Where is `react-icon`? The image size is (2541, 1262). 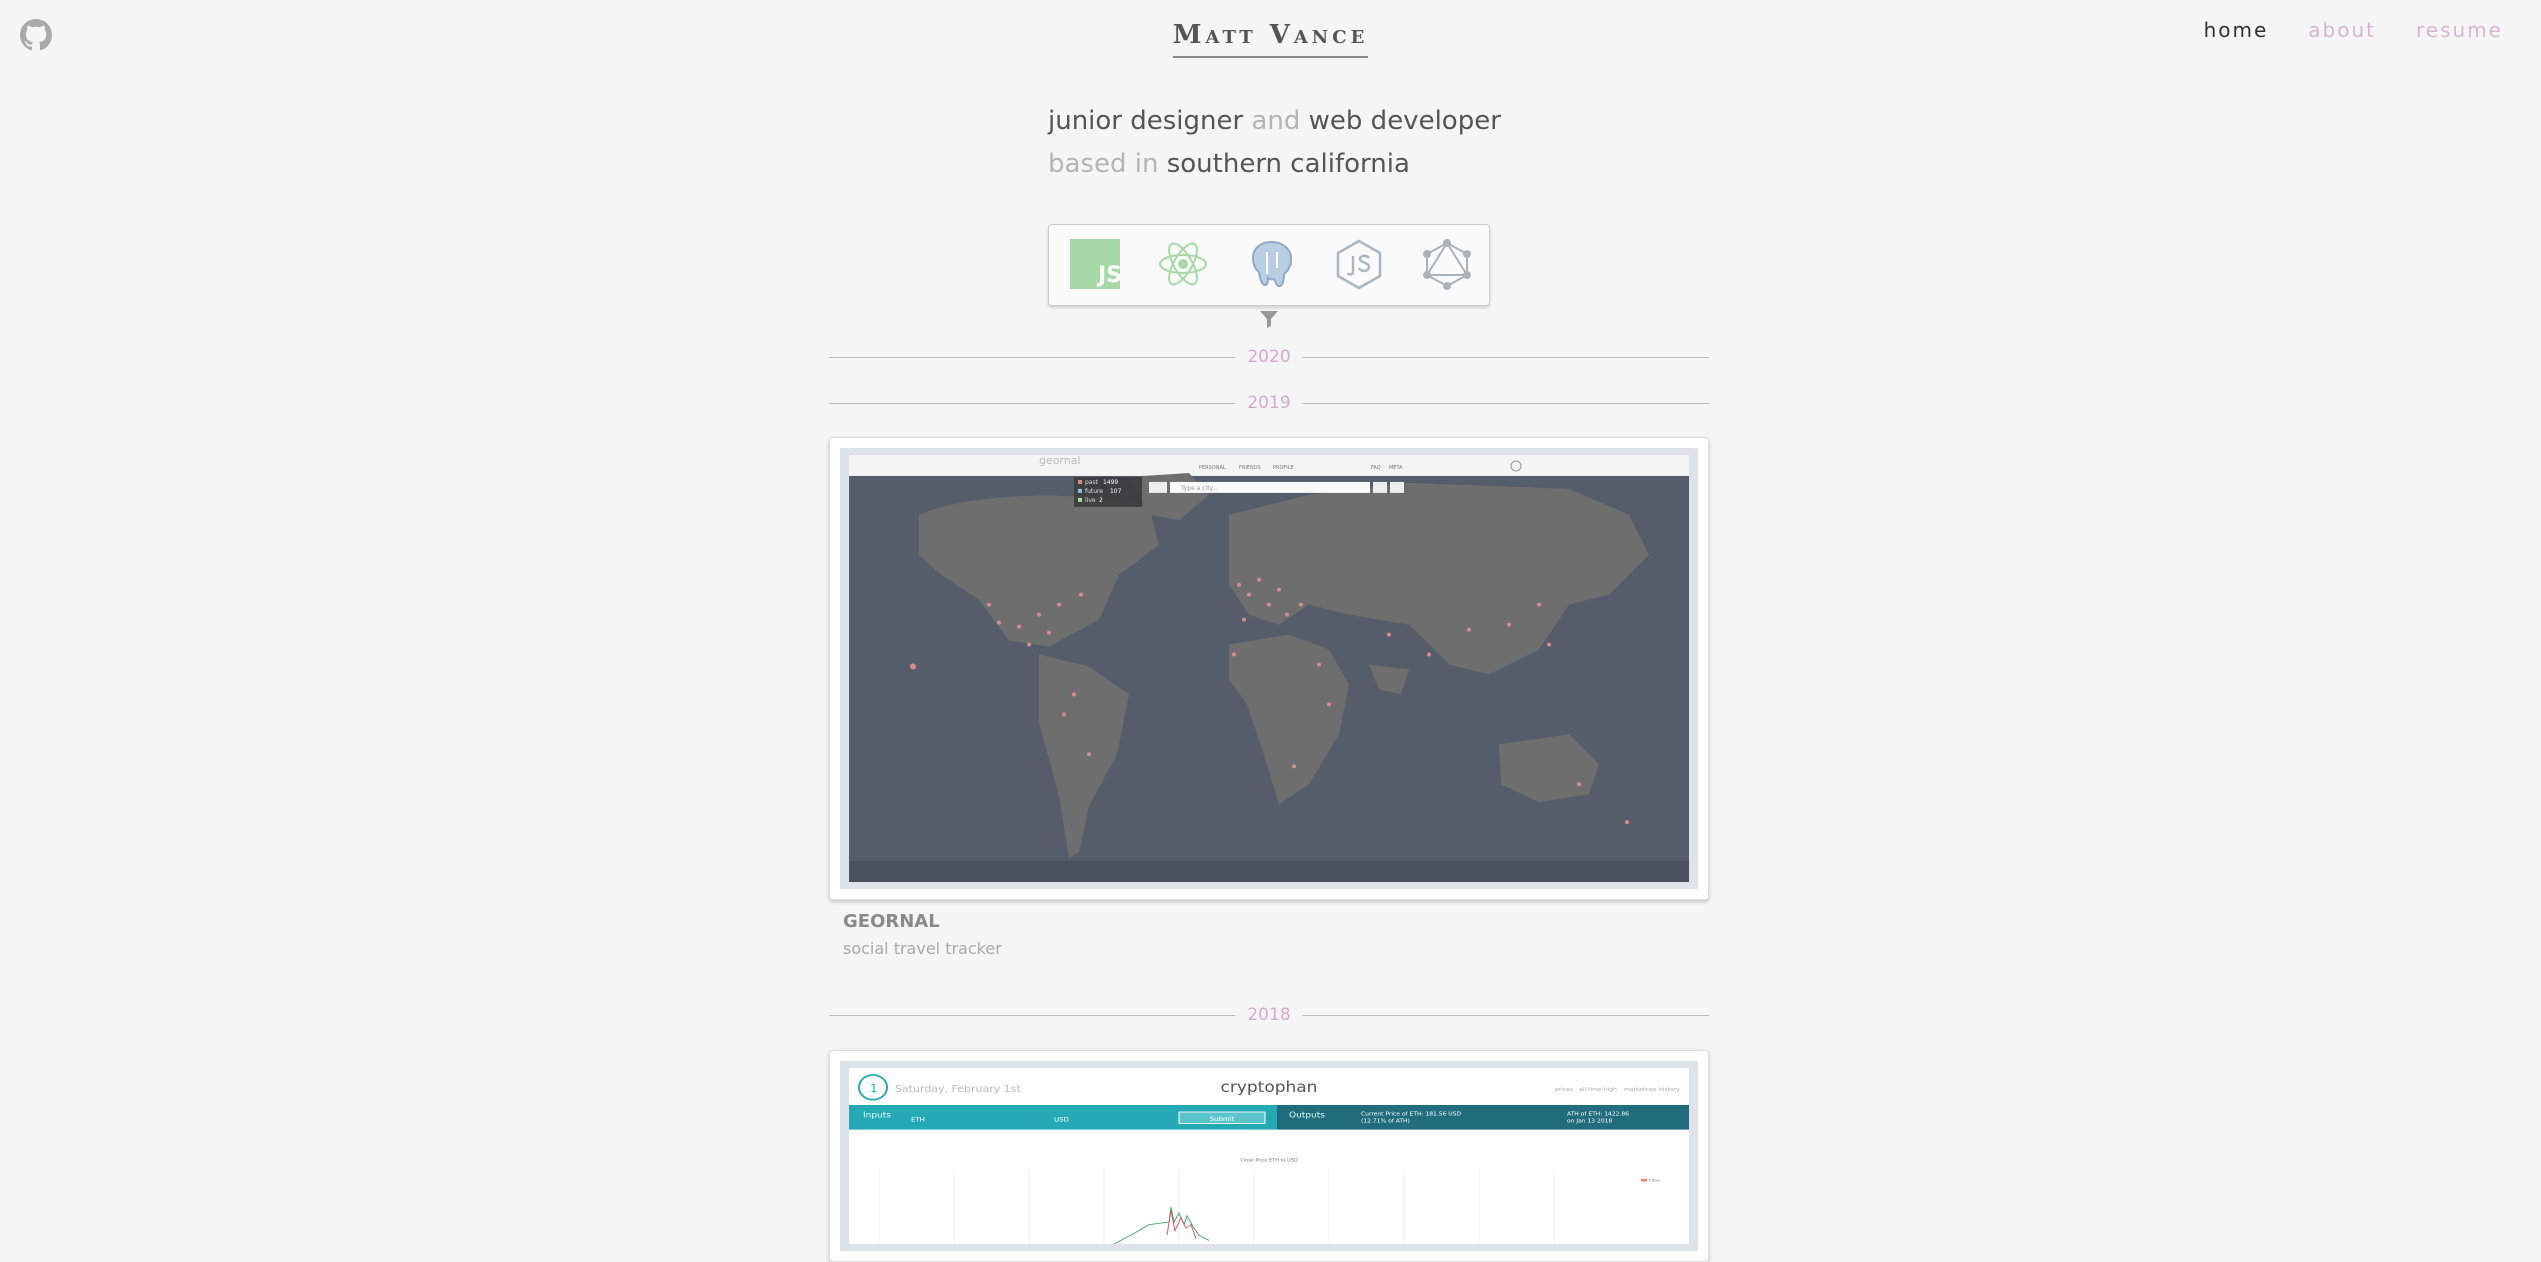 react-icon is located at coordinates (1183, 264).